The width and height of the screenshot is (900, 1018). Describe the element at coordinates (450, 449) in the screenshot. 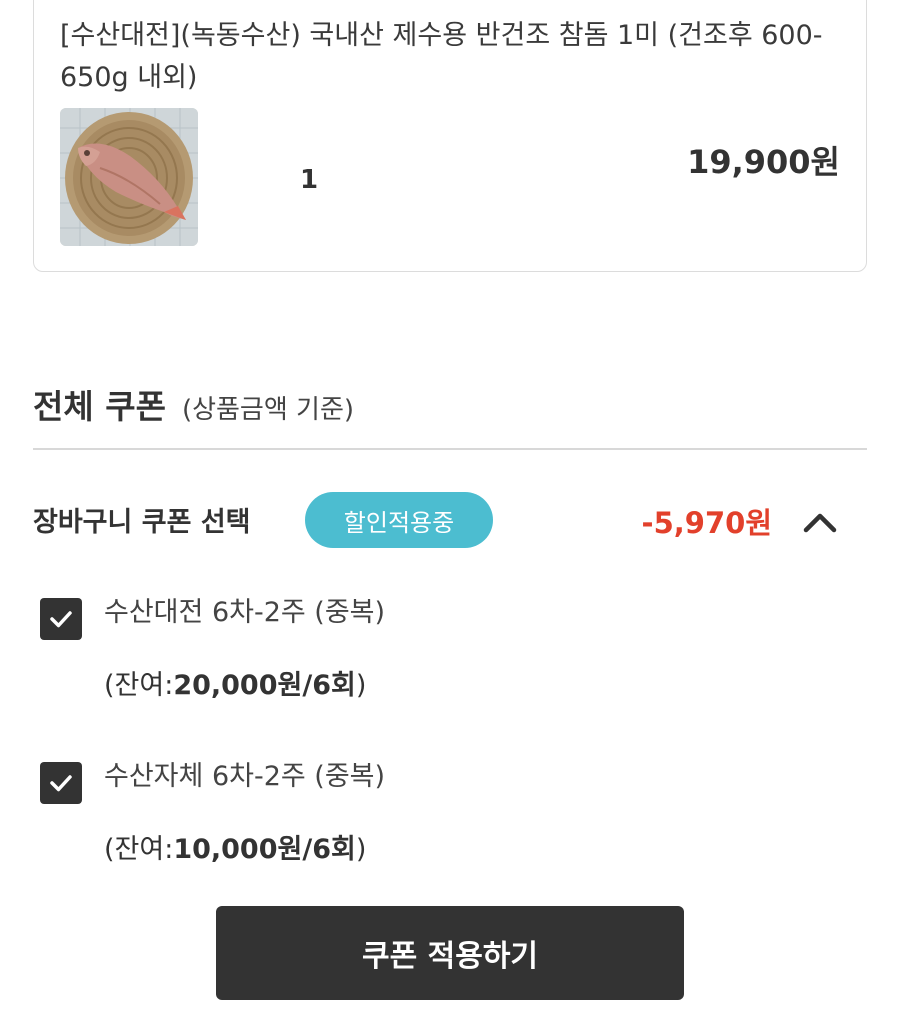

I see `section-divider` at that location.